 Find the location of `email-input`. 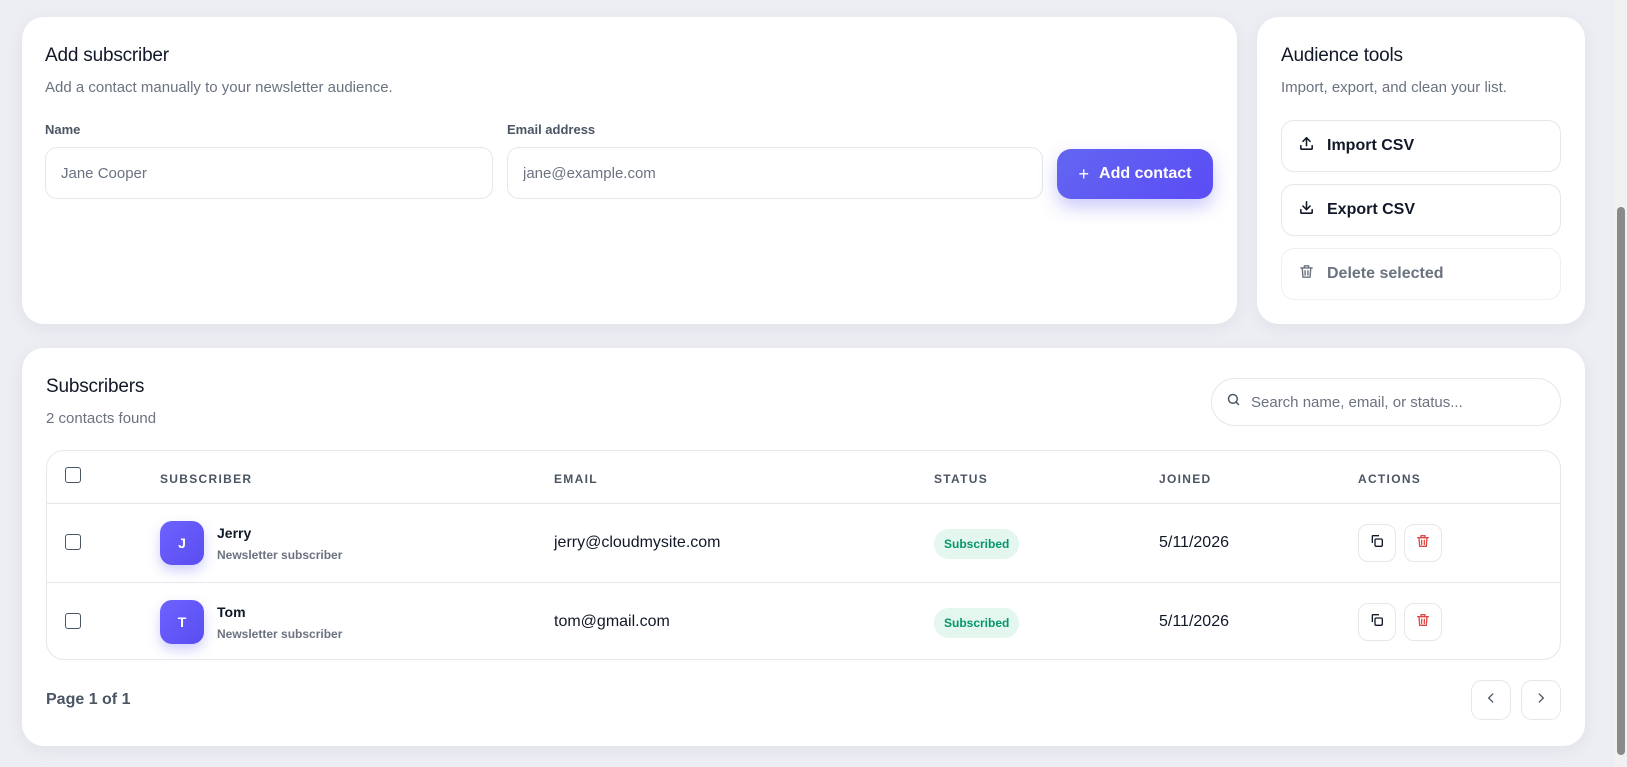

email-input is located at coordinates (775, 173).